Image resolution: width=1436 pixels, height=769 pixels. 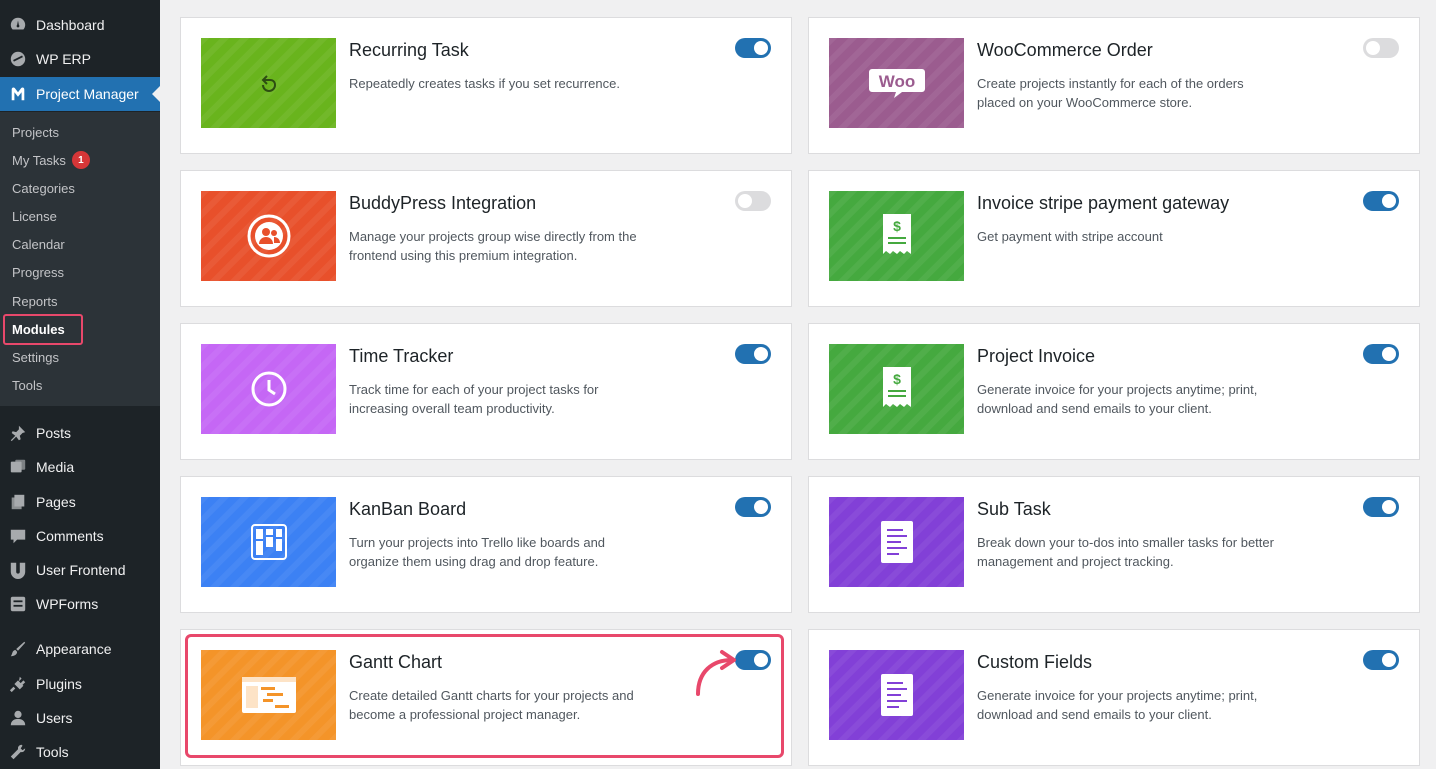 I want to click on module-title: WooCommerce Order, so click(x=1065, y=50).